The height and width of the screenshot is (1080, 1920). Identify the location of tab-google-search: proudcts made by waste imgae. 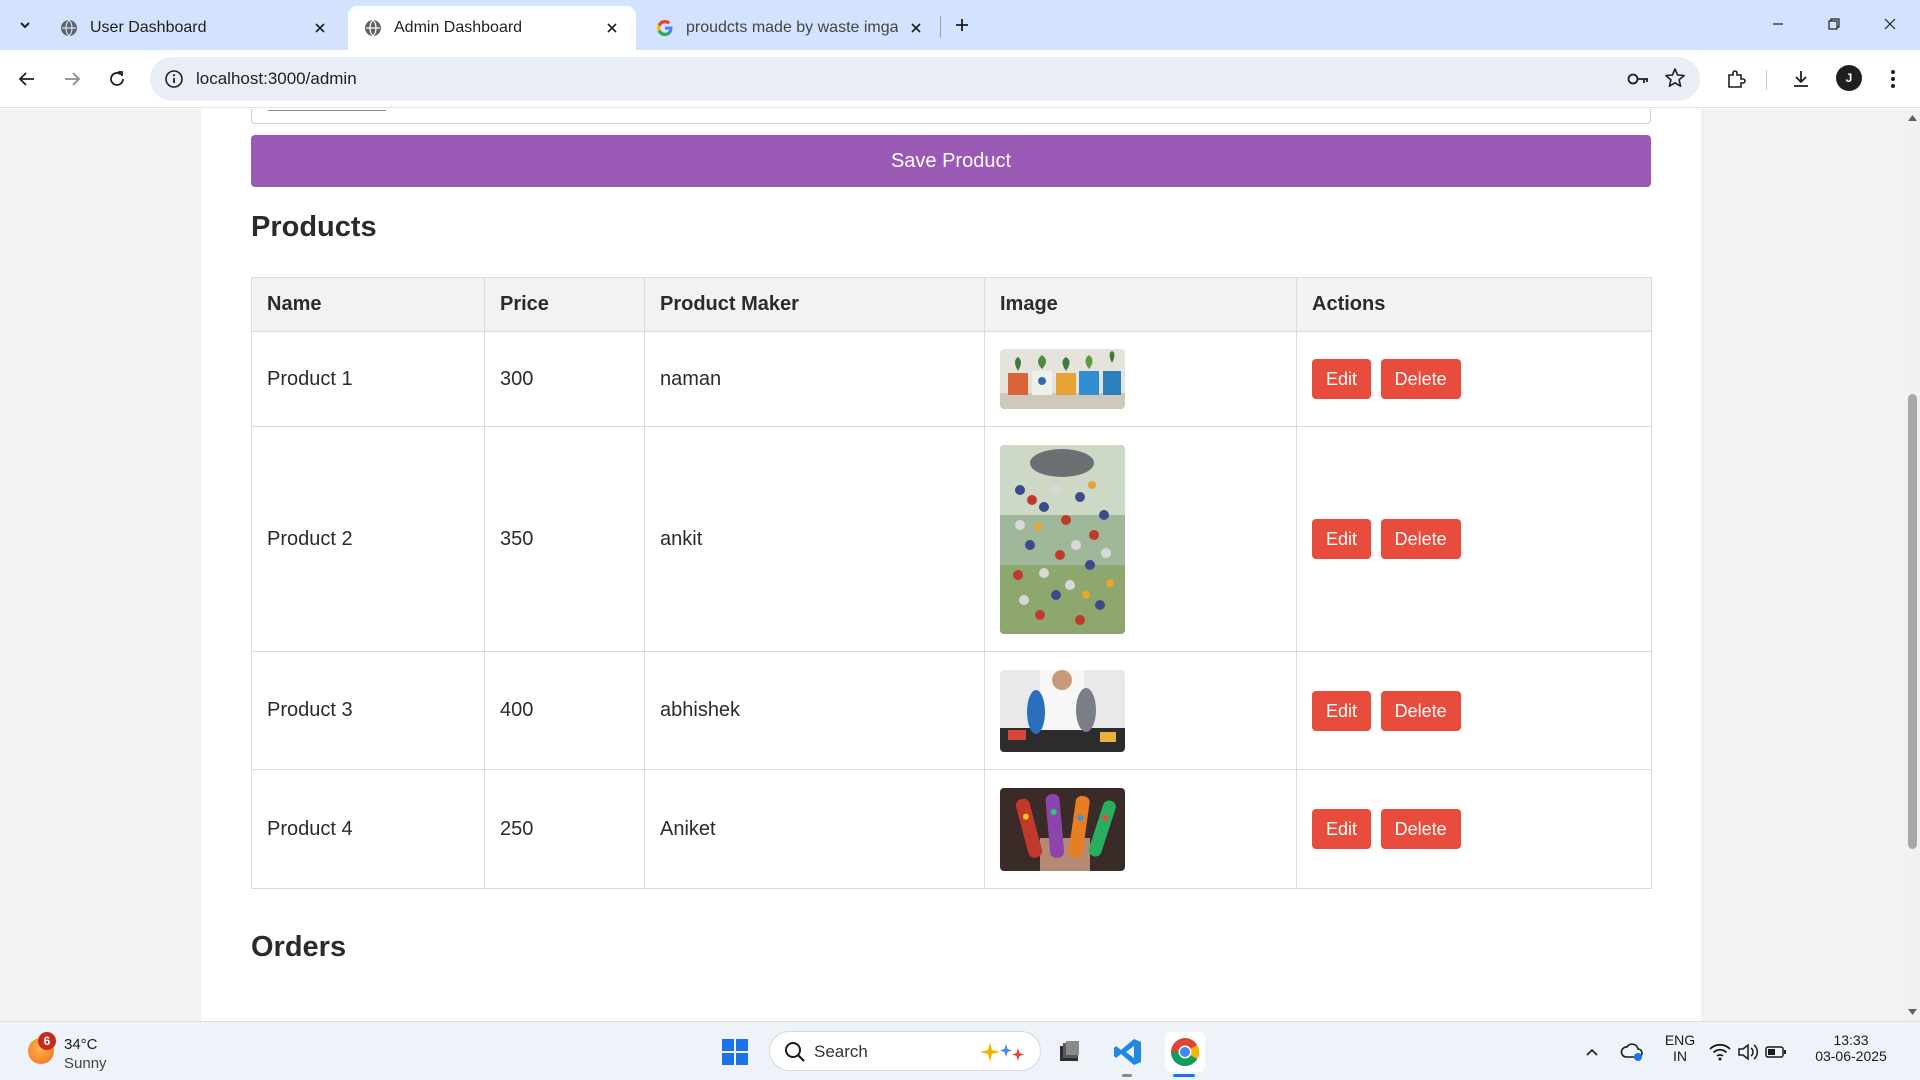
(790, 28).